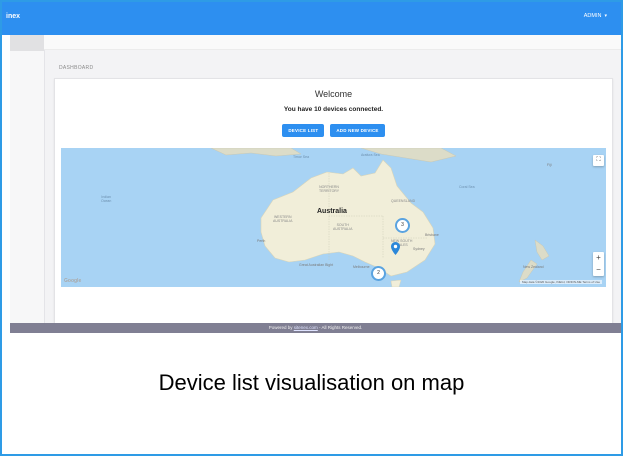  Describe the element at coordinates (396, 283) in the screenshot. I see `tasmania-landmass` at that location.